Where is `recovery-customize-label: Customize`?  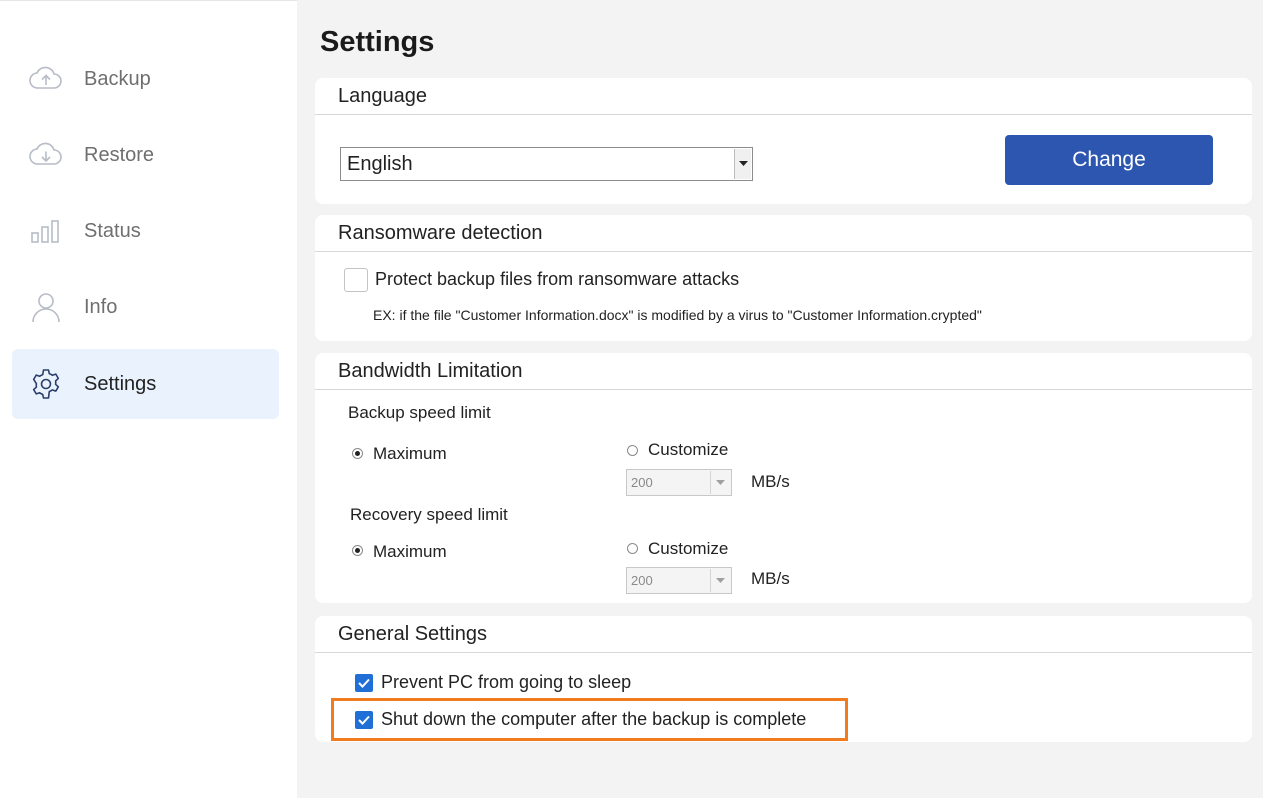
recovery-customize-label: Customize is located at coordinates (688, 548).